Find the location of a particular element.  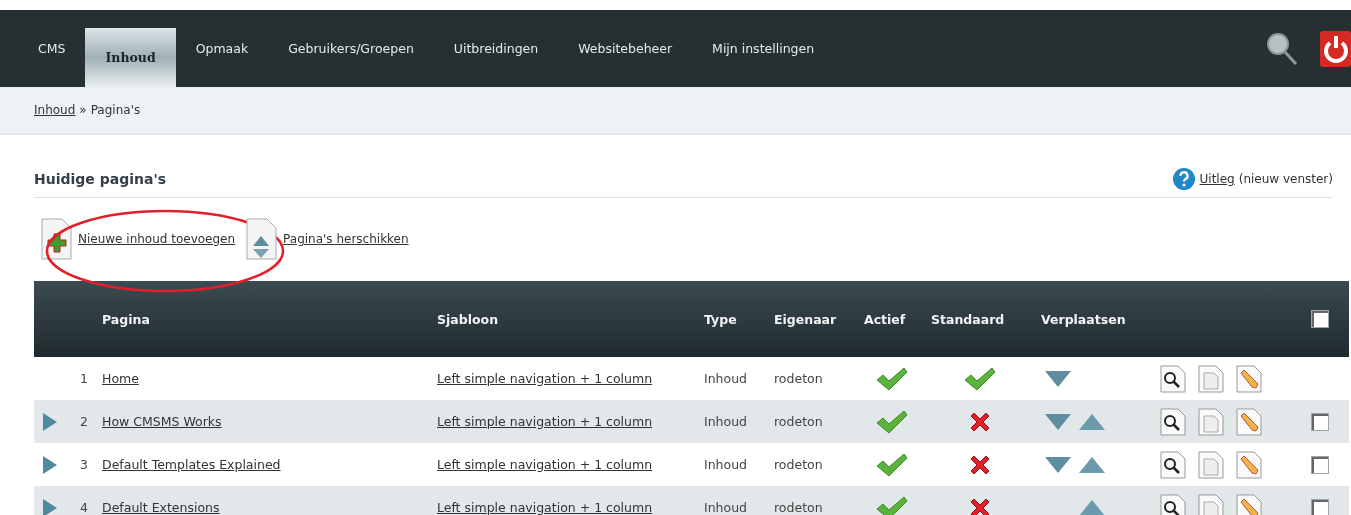

row-number: 1 is located at coordinates (84, 378).